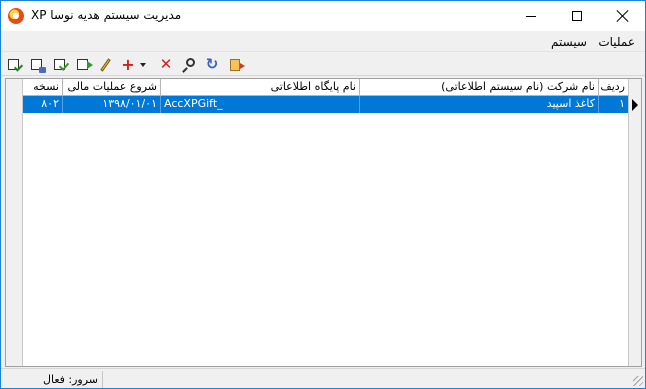 This screenshot has height=389, width=646. I want to click on open-doc-button, so click(83, 64).